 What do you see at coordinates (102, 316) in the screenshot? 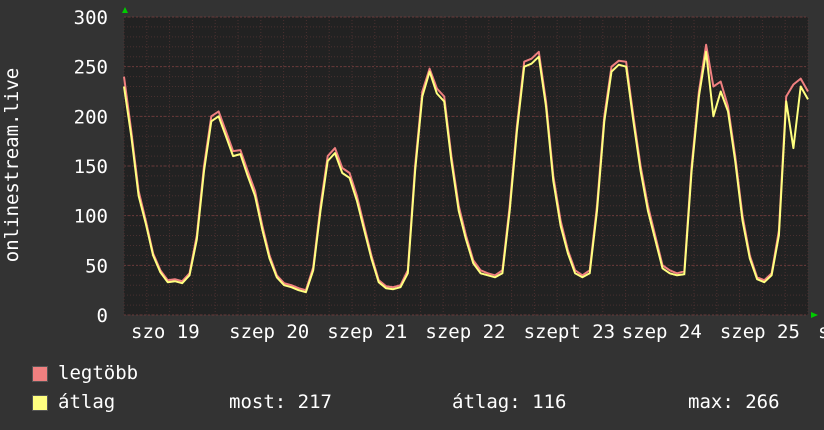
I see `y-tick-label: 0` at bounding box center [102, 316].